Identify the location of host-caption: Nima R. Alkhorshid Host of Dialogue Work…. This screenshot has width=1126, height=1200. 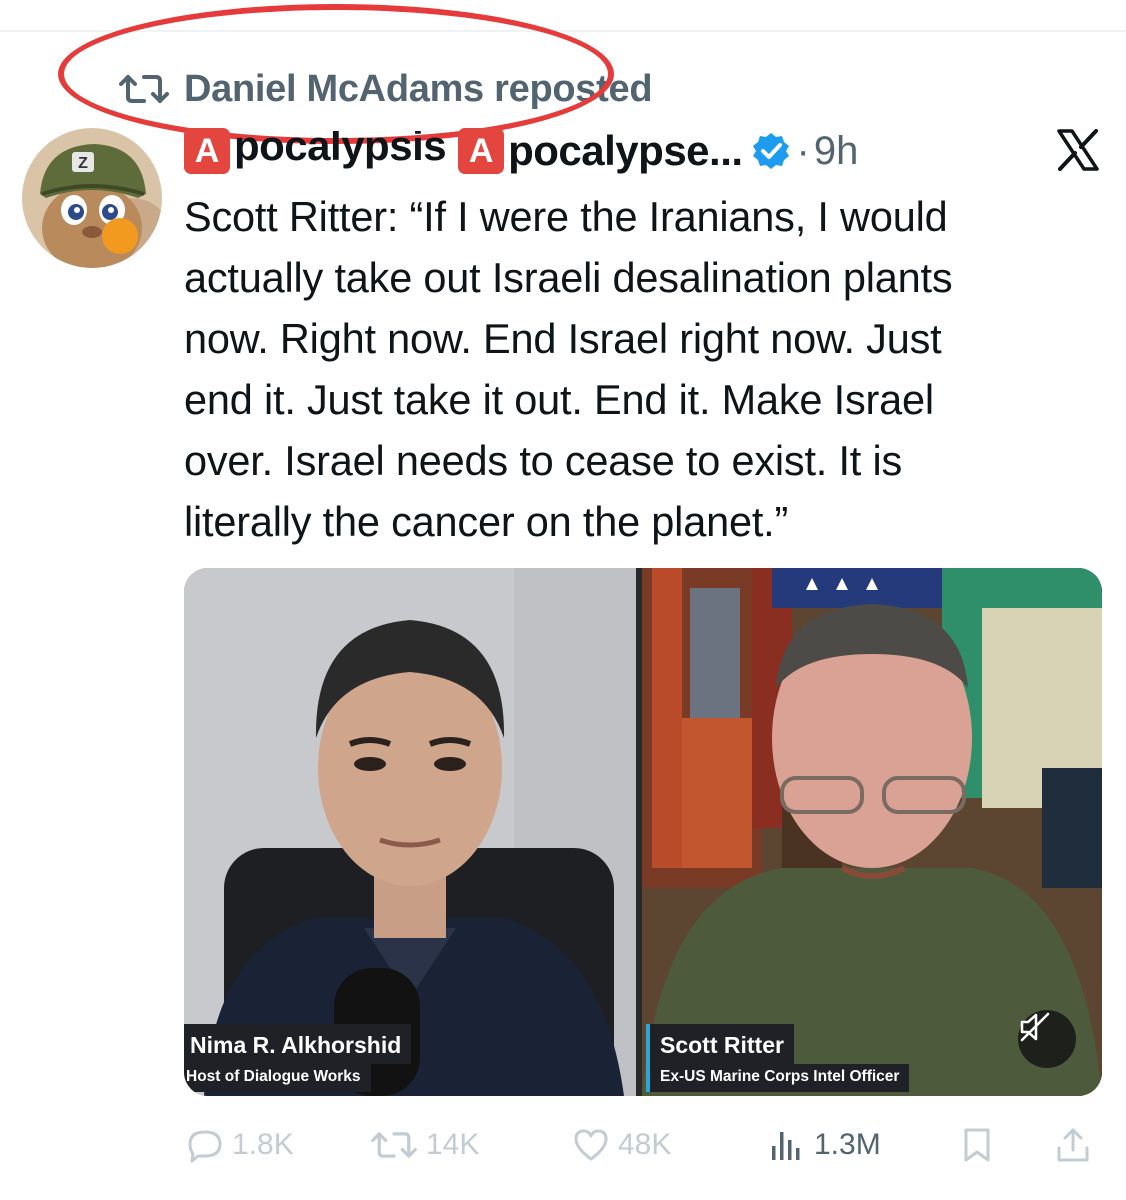
(298, 1058).